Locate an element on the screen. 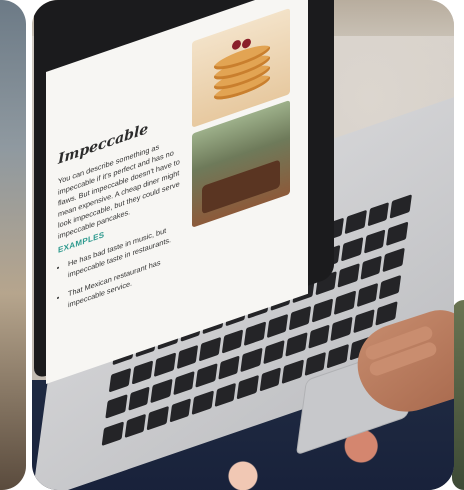 The height and width of the screenshot is (490, 464). berry is located at coordinates (236, 44).